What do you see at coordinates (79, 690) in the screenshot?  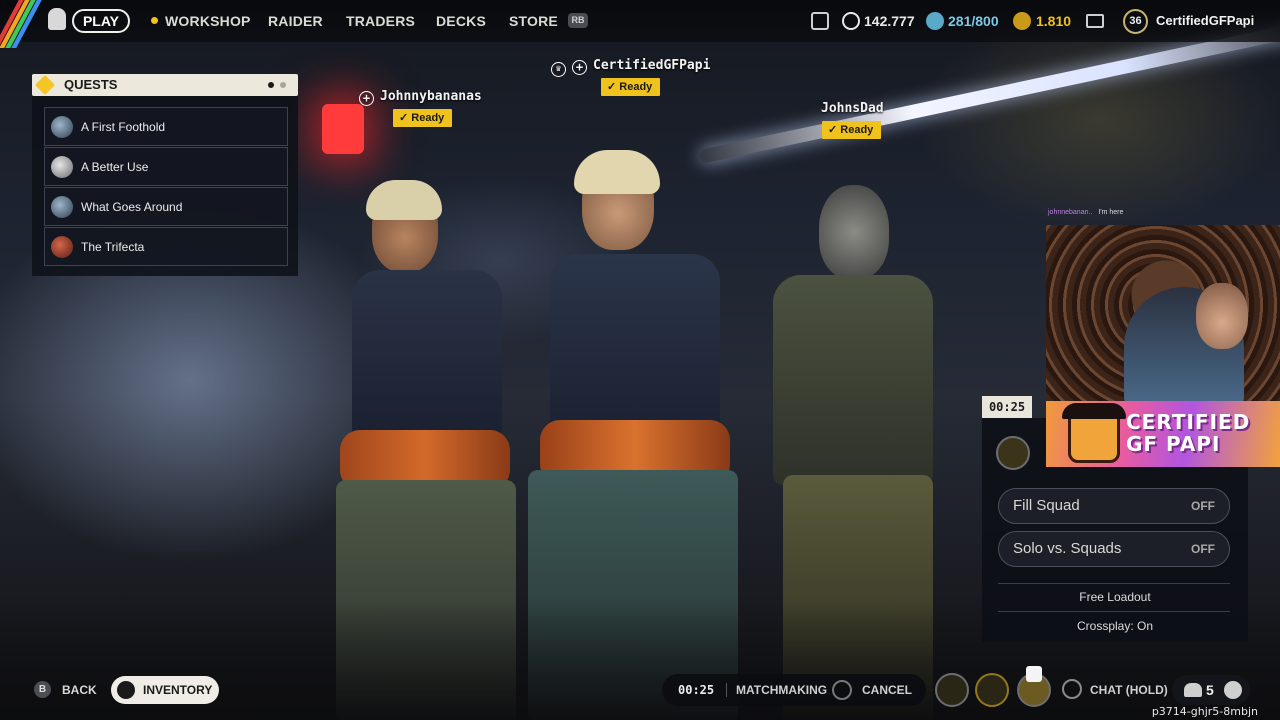 I see `back-button: BACK` at bounding box center [79, 690].